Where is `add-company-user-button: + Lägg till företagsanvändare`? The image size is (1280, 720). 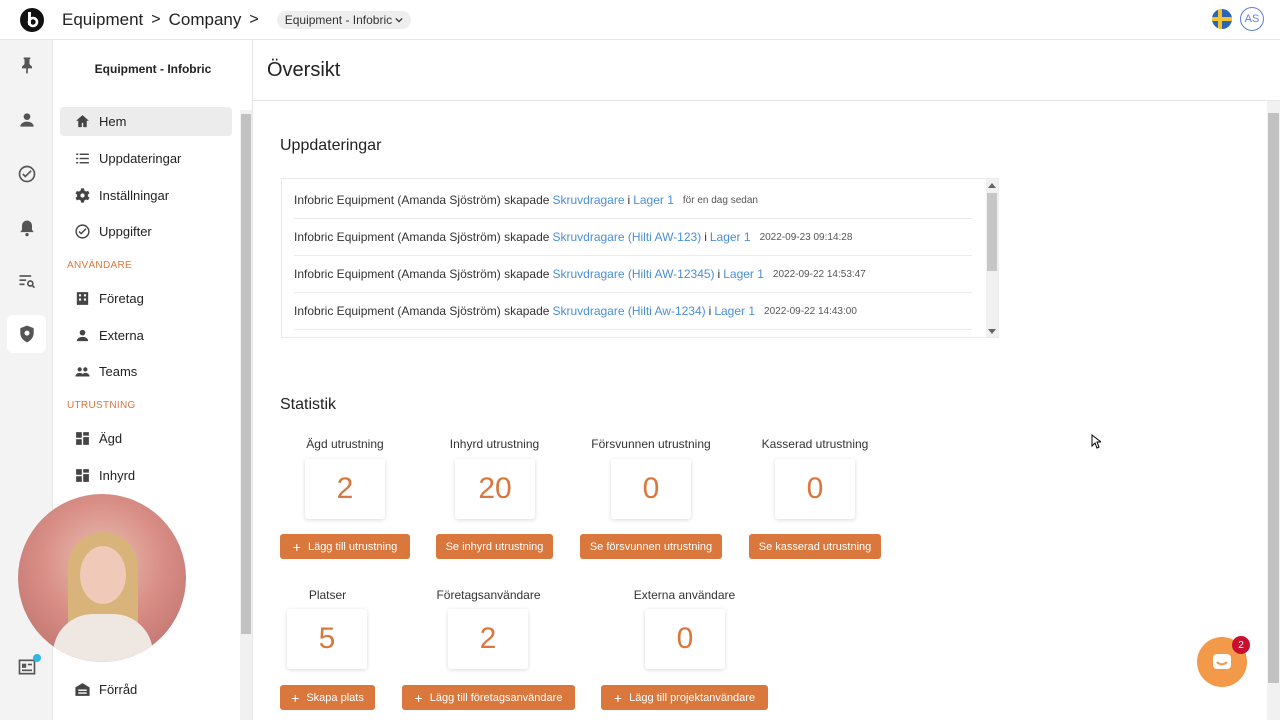 add-company-user-button: + Lägg till företagsanvändare is located at coordinates (488, 697).